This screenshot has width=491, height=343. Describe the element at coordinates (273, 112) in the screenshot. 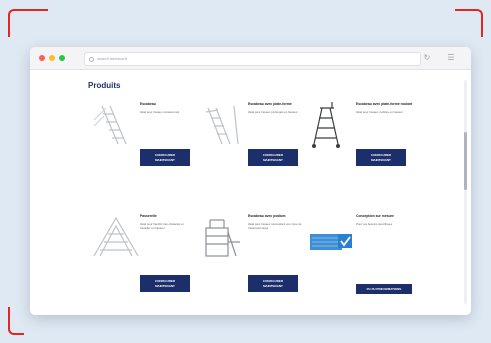

I see `product-description: Idéal pour travaux prolongés en hauteur` at that location.